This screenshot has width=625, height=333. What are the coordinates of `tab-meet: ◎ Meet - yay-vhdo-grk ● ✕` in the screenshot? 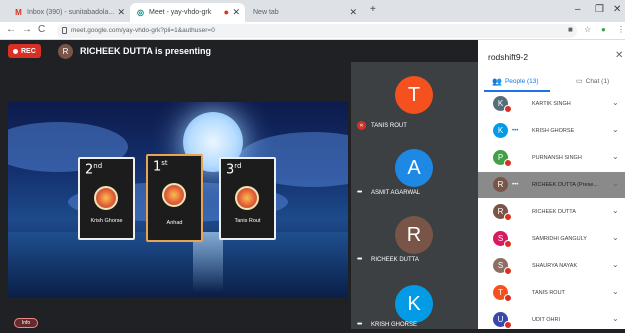 It's located at (187, 12).